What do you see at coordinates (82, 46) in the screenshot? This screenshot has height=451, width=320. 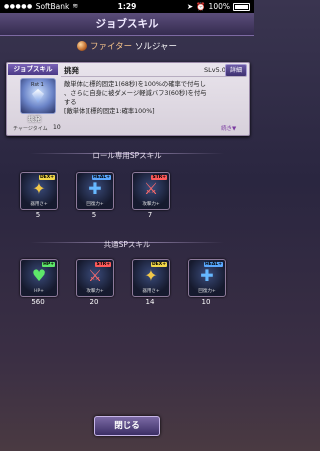 I see `job-crystal-icon` at bounding box center [82, 46].